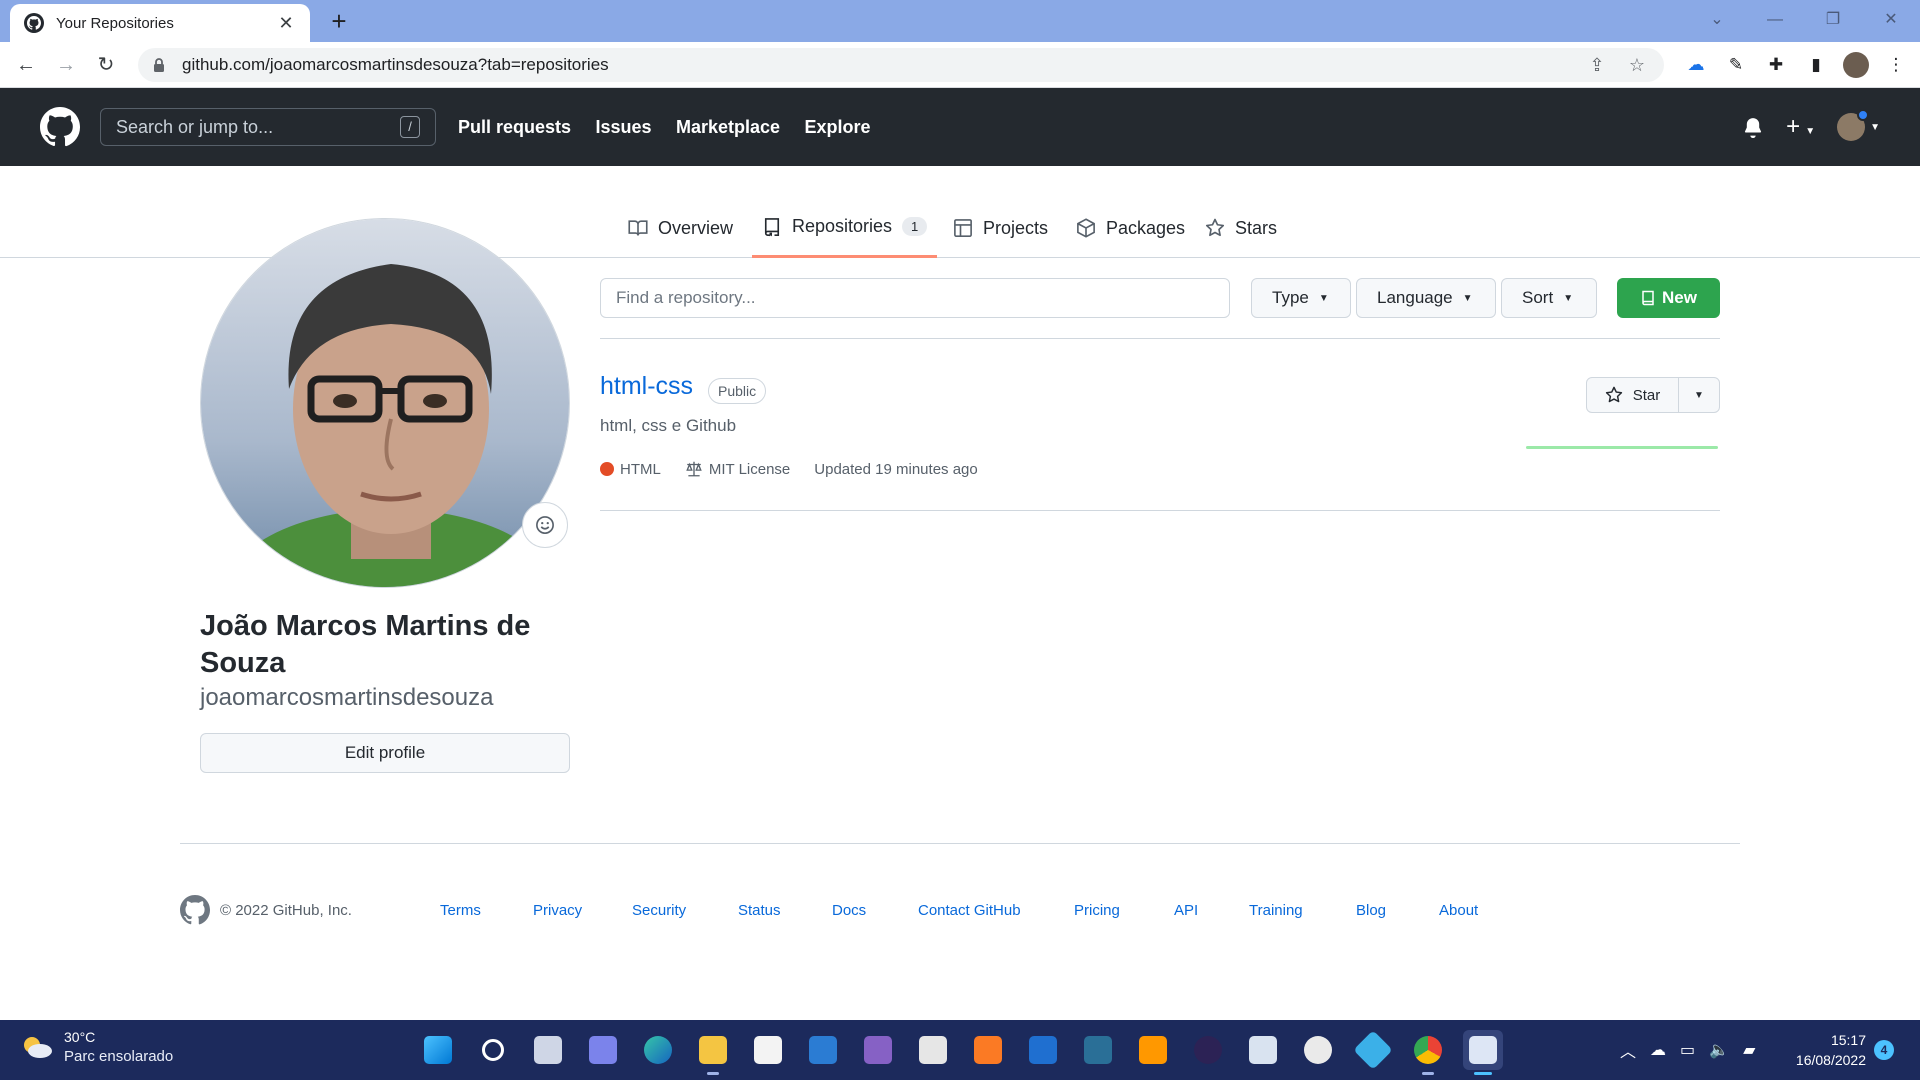 This screenshot has width=1920, height=1080. I want to click on tab-stars: Stars, so click(1241, 228).